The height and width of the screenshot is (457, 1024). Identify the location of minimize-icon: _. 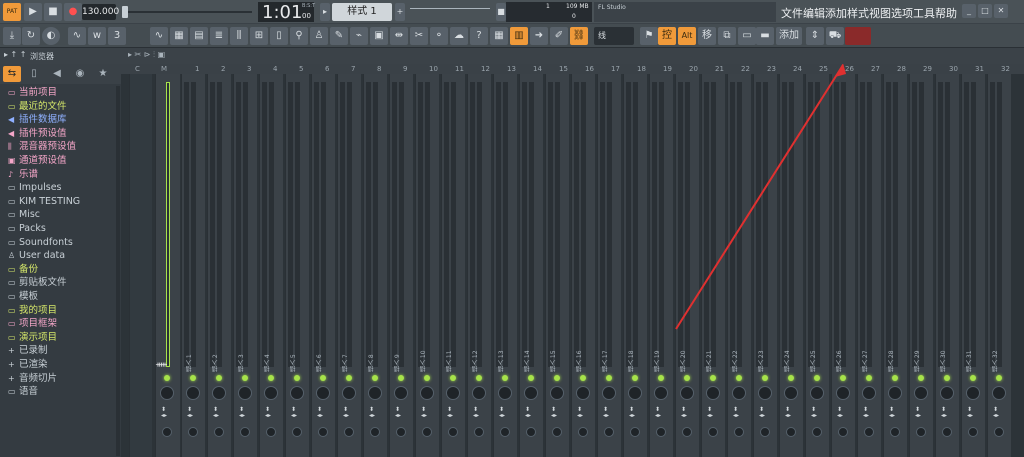
(969, 11).